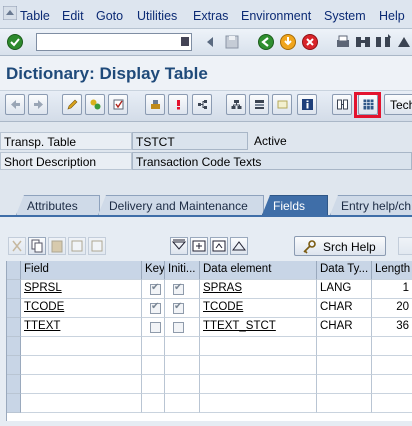  I want to click on table-row: SPRSL SPRAS LANG 1, so click(209, 289).